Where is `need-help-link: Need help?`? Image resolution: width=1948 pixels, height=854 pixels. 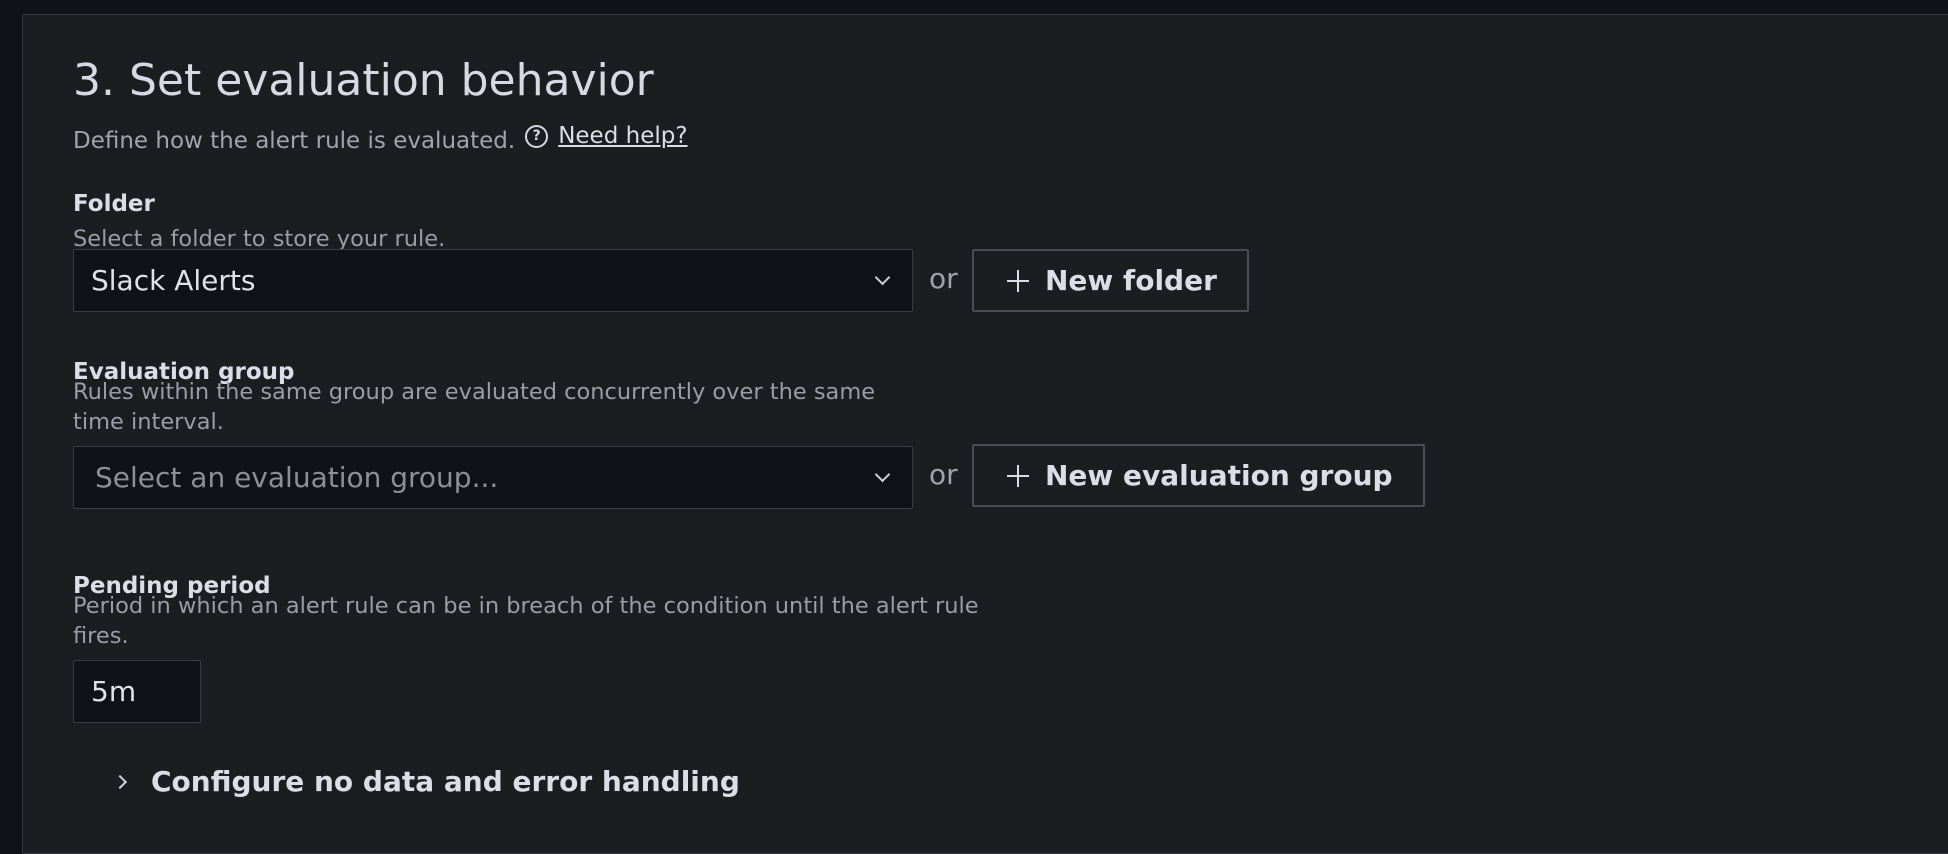
need-help-link: Need help? is located at coordinates (622, 136).